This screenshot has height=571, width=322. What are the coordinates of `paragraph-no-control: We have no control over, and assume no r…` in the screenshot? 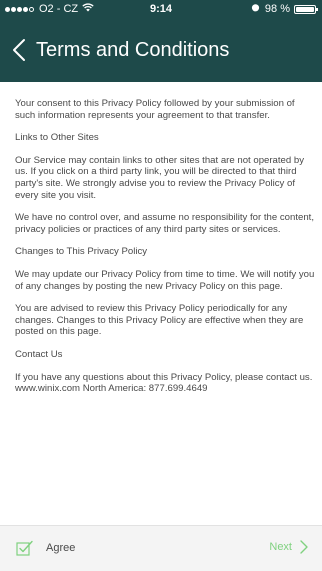 It's located at (164, 223).